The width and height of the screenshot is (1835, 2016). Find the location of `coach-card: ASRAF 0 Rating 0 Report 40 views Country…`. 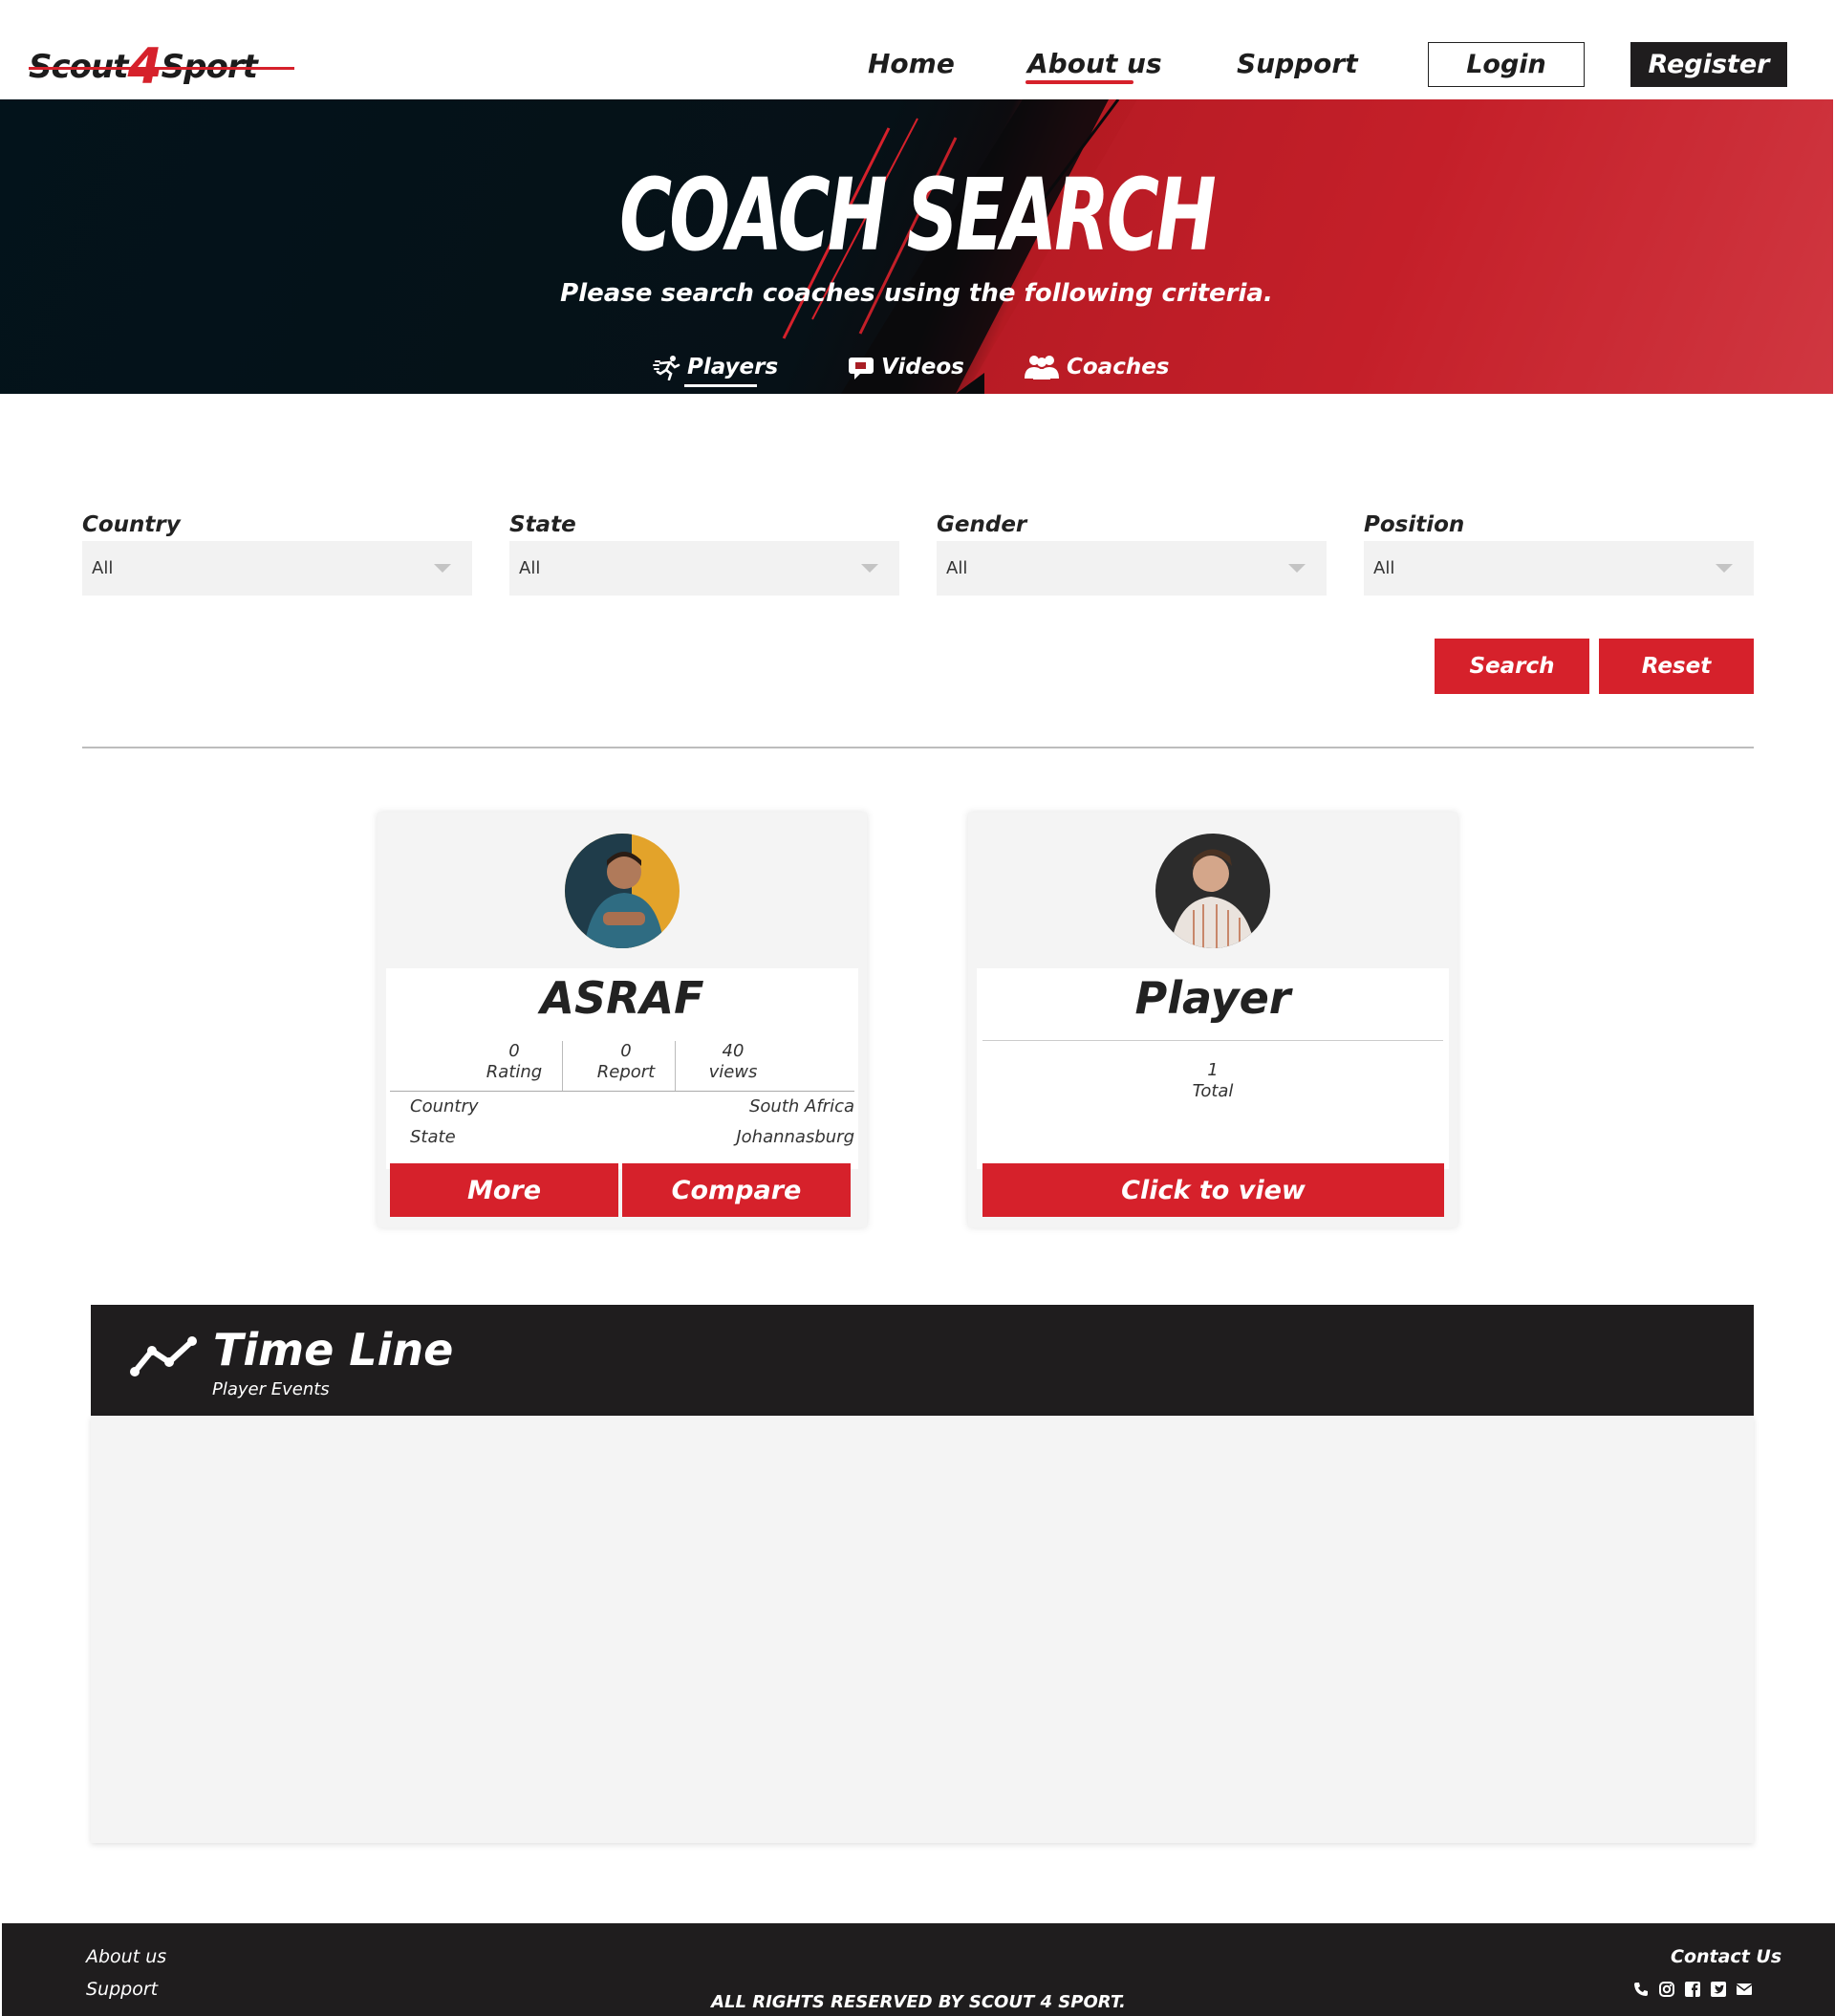

coach-card: ASRAF 0 Rating 0 Report 40 views Country… is located at coordinates (622, 1020).